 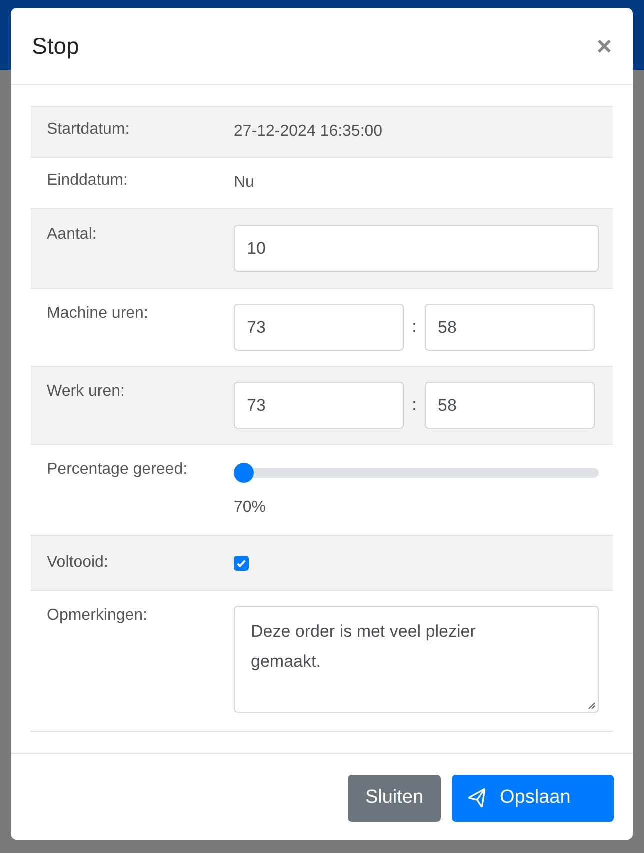 What do you see at coordinates (117, 470) in the screenshot?
I see `field-label: Percentage gereed:` at bounding box center [117, 470].